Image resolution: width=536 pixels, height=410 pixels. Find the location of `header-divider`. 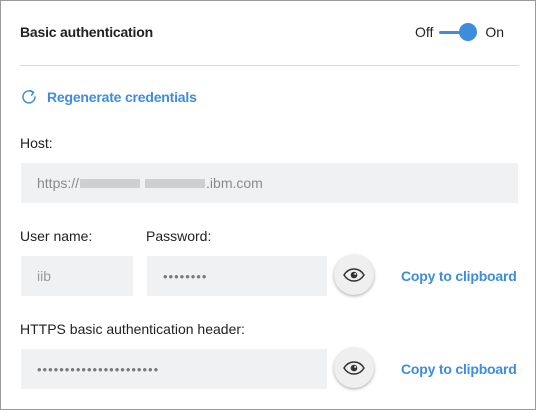

header-divider is located at coordinates (269, 65).